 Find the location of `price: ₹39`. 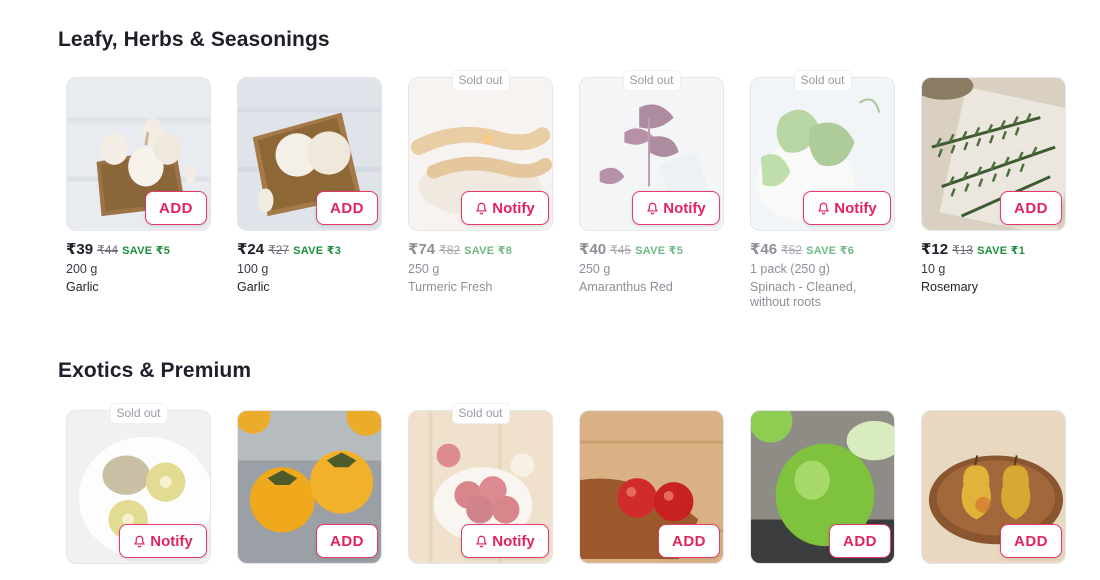

price: ₹39 is located at coordinates (80, 249).